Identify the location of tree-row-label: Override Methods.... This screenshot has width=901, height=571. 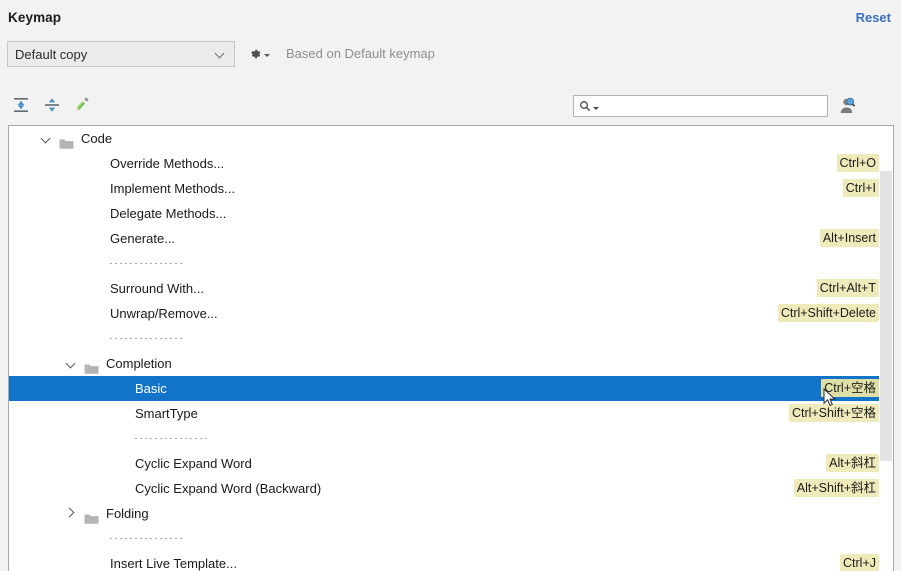
(167, 163).